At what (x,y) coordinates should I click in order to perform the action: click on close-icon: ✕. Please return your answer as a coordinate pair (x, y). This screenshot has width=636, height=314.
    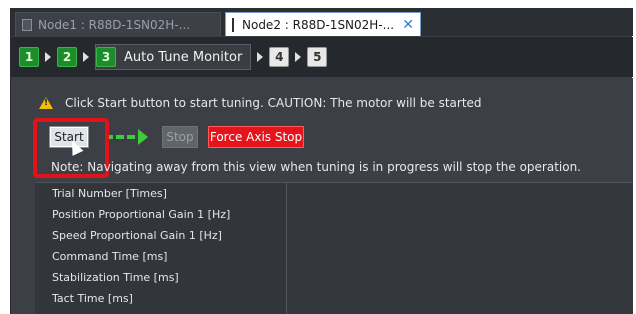
    Looking at the image, I should click on (408, 25).